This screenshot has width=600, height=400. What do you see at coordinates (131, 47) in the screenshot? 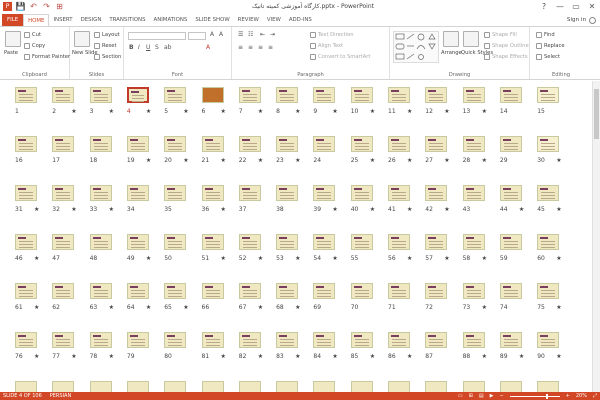
I see `bold-icon: B` at bounding box center [131, 47].